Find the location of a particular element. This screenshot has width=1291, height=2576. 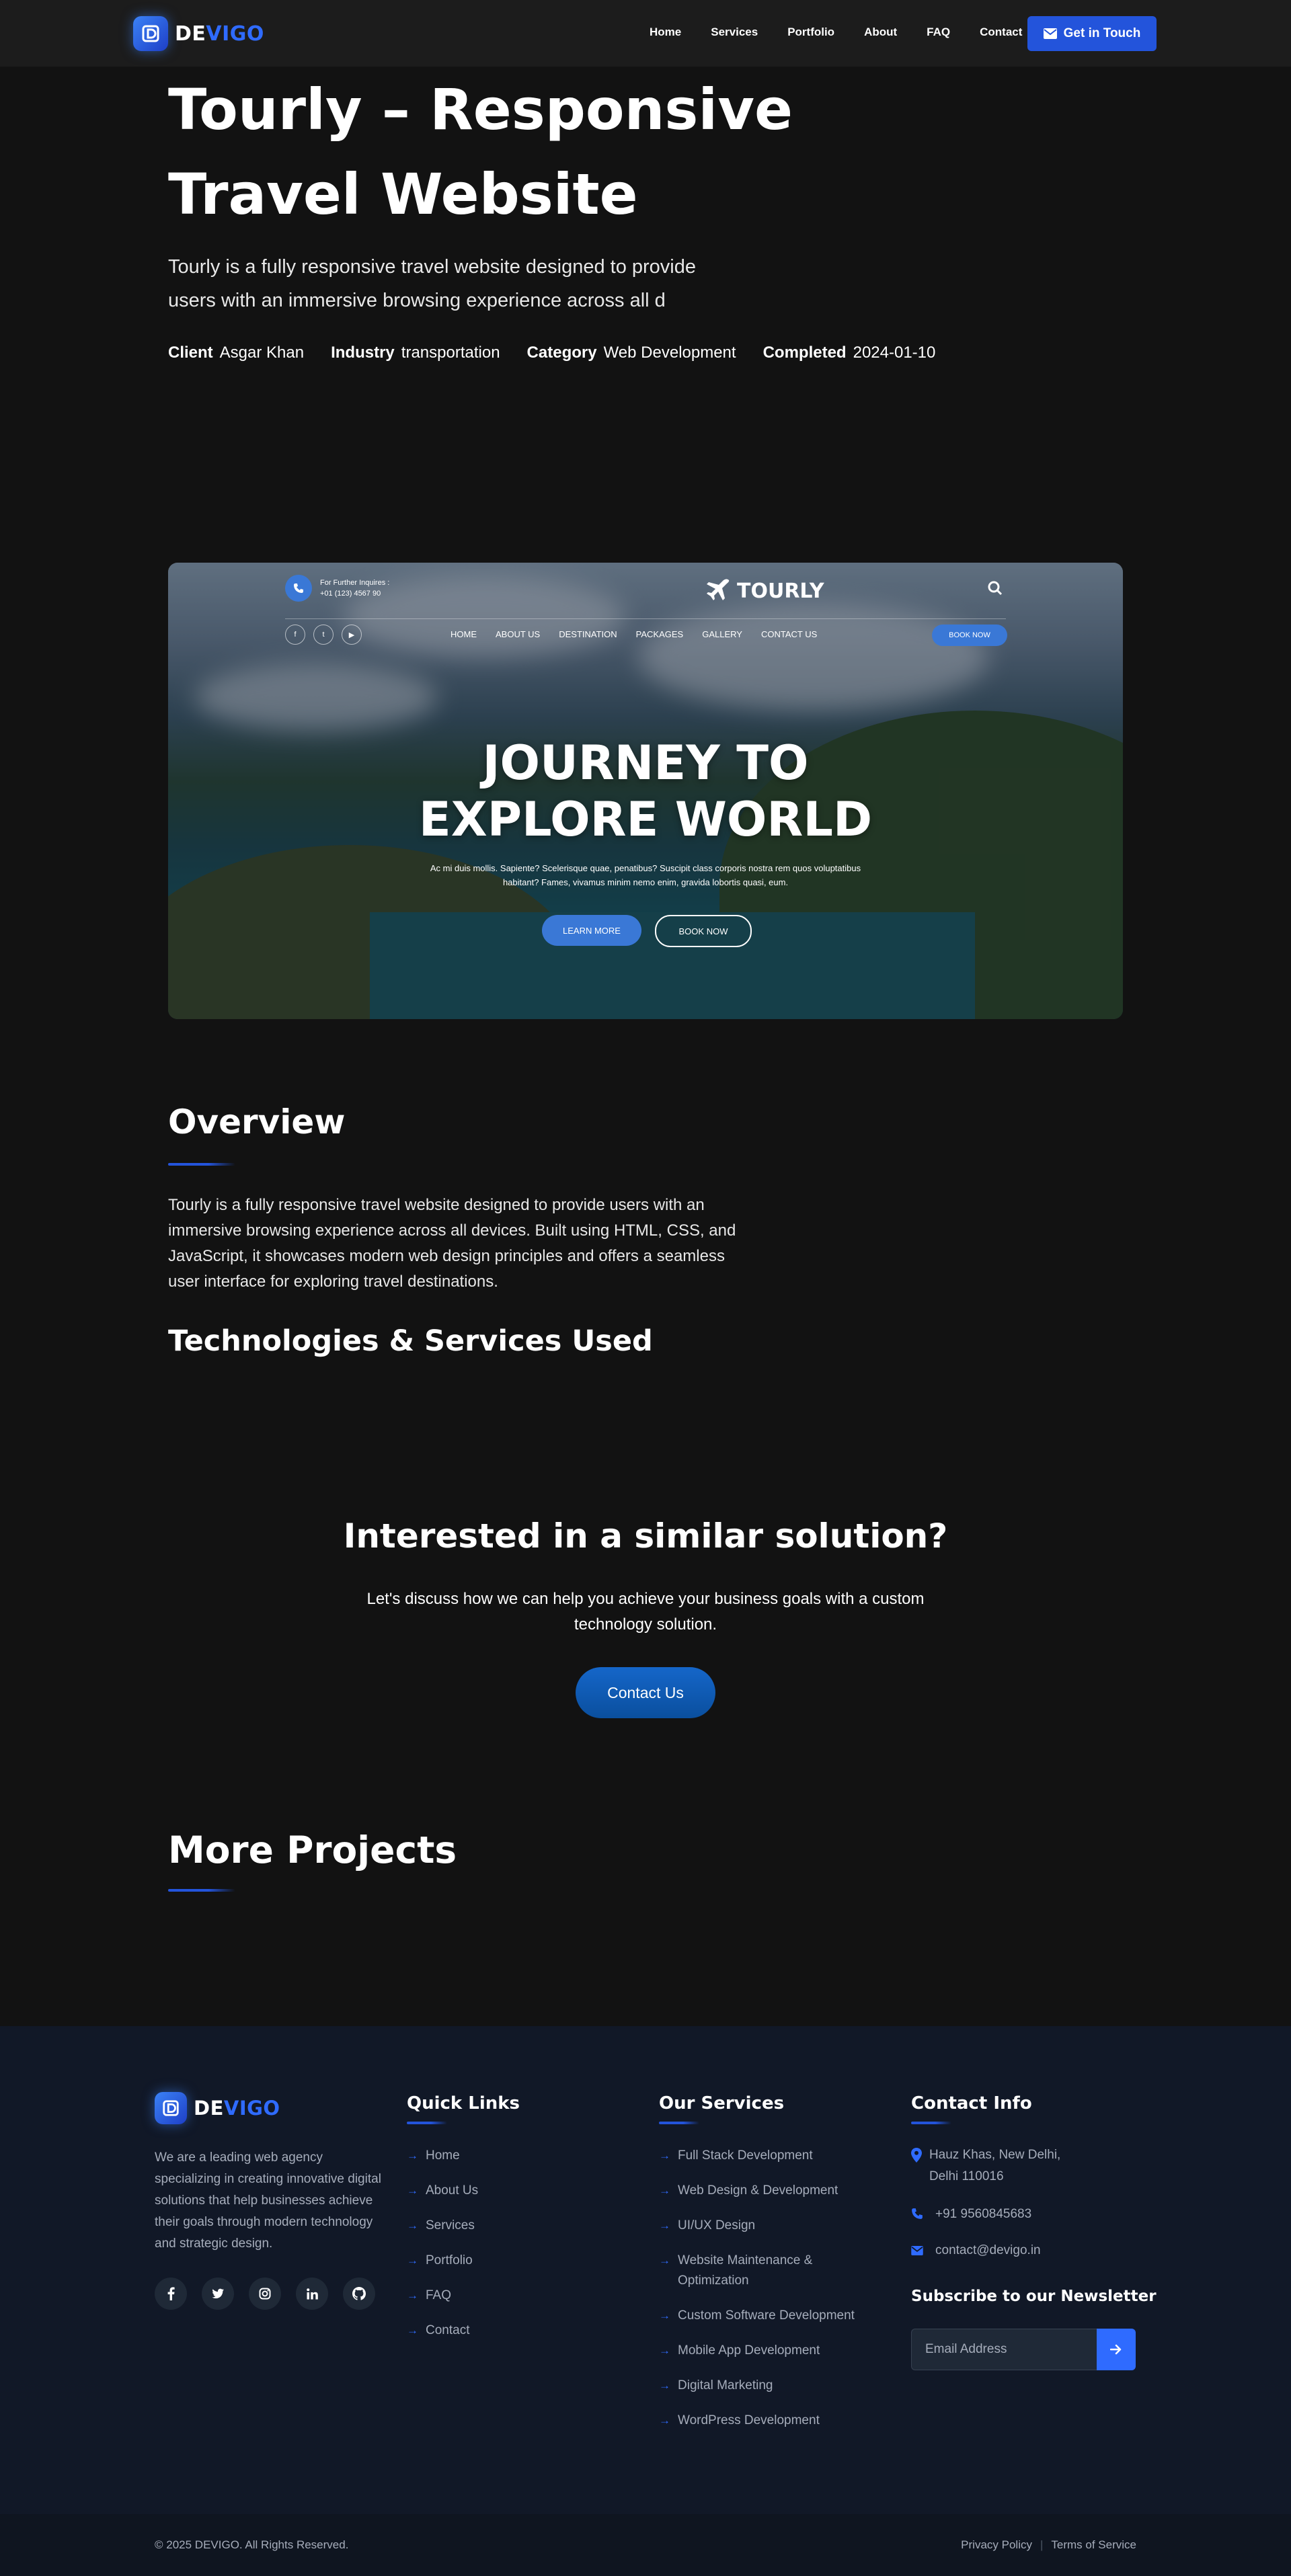

contact-info-title: Contact Info is located at coordinates (971, 2103).